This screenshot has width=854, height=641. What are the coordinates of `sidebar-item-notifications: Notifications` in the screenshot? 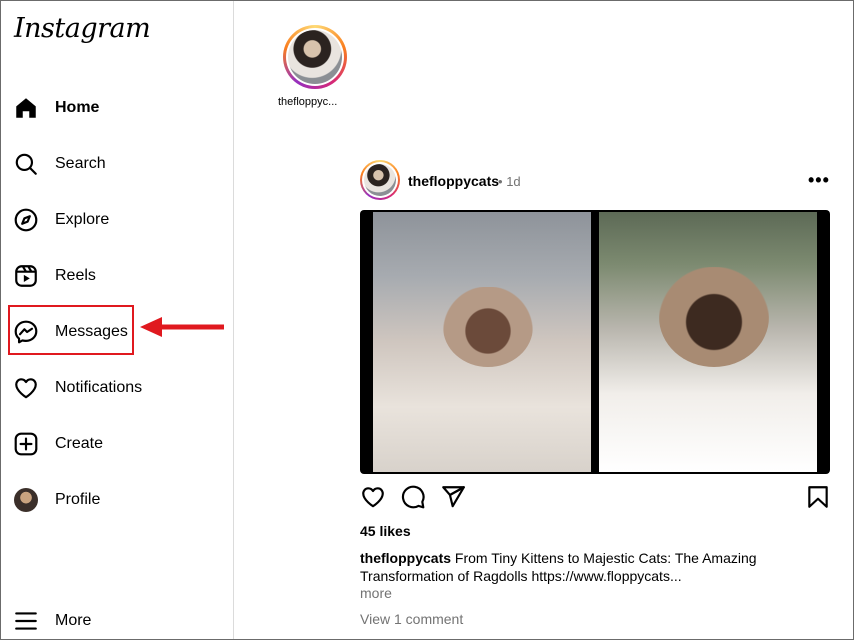 It's located at (77, 388).